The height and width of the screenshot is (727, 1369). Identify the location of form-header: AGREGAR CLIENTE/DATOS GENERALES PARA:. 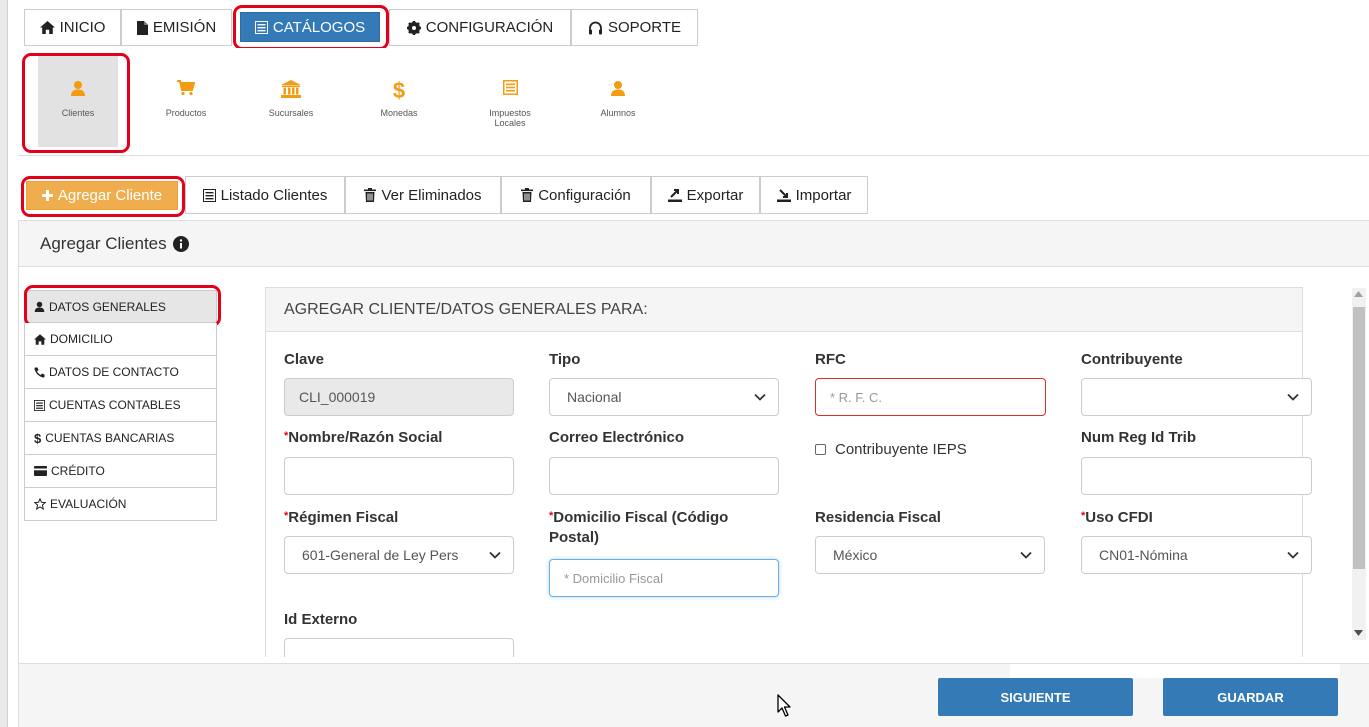
(784, 310).